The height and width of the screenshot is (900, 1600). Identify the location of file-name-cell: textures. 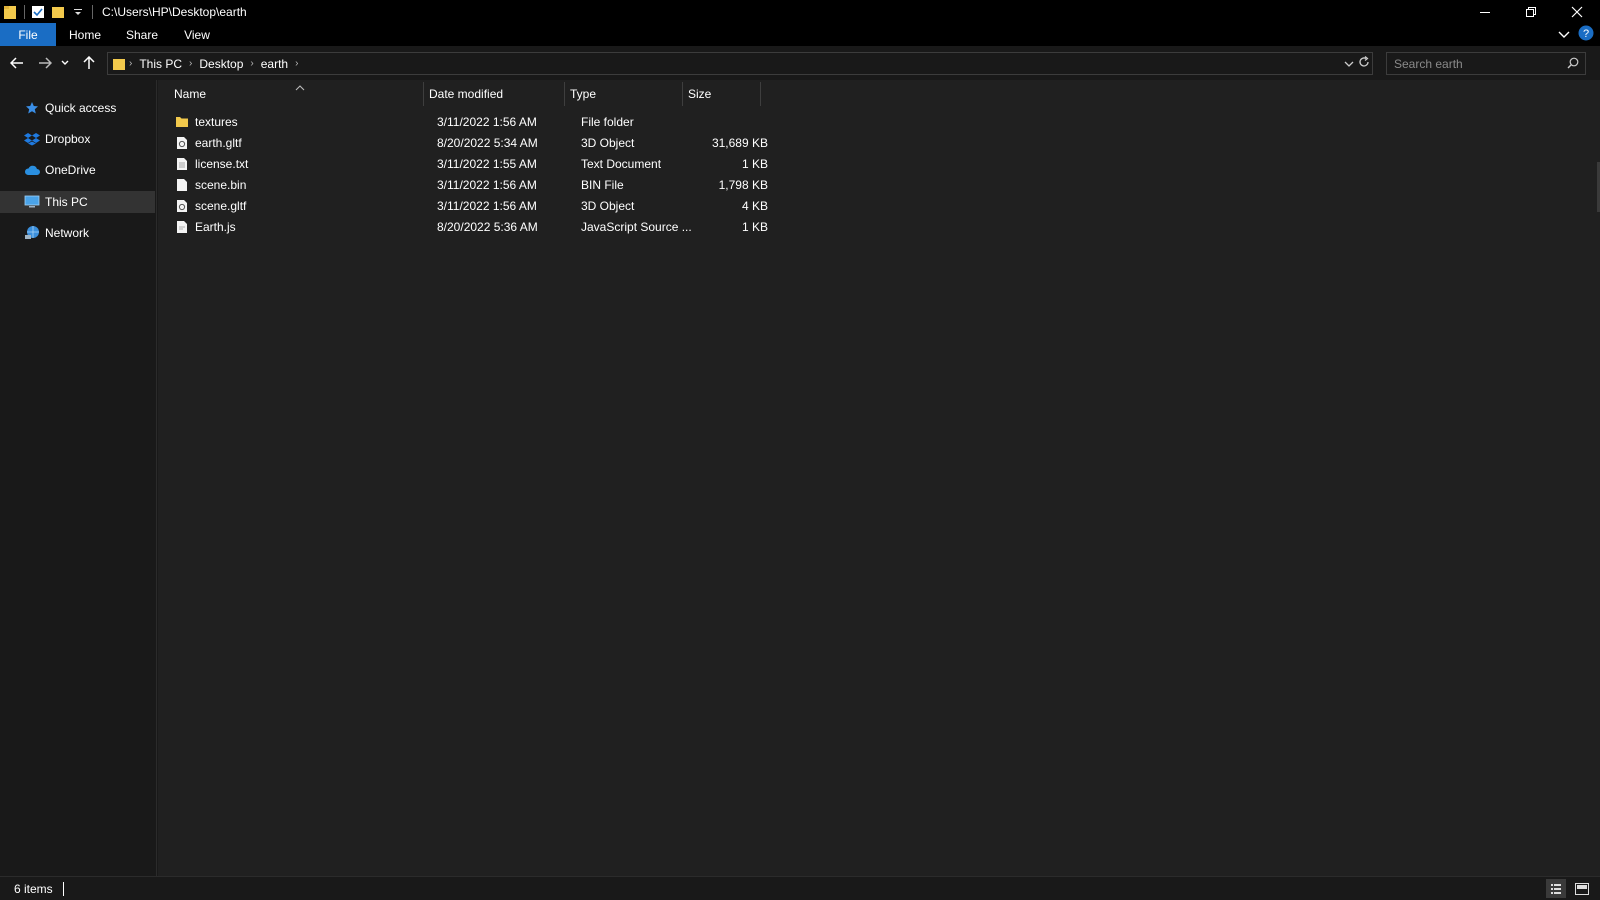
(292, 121).